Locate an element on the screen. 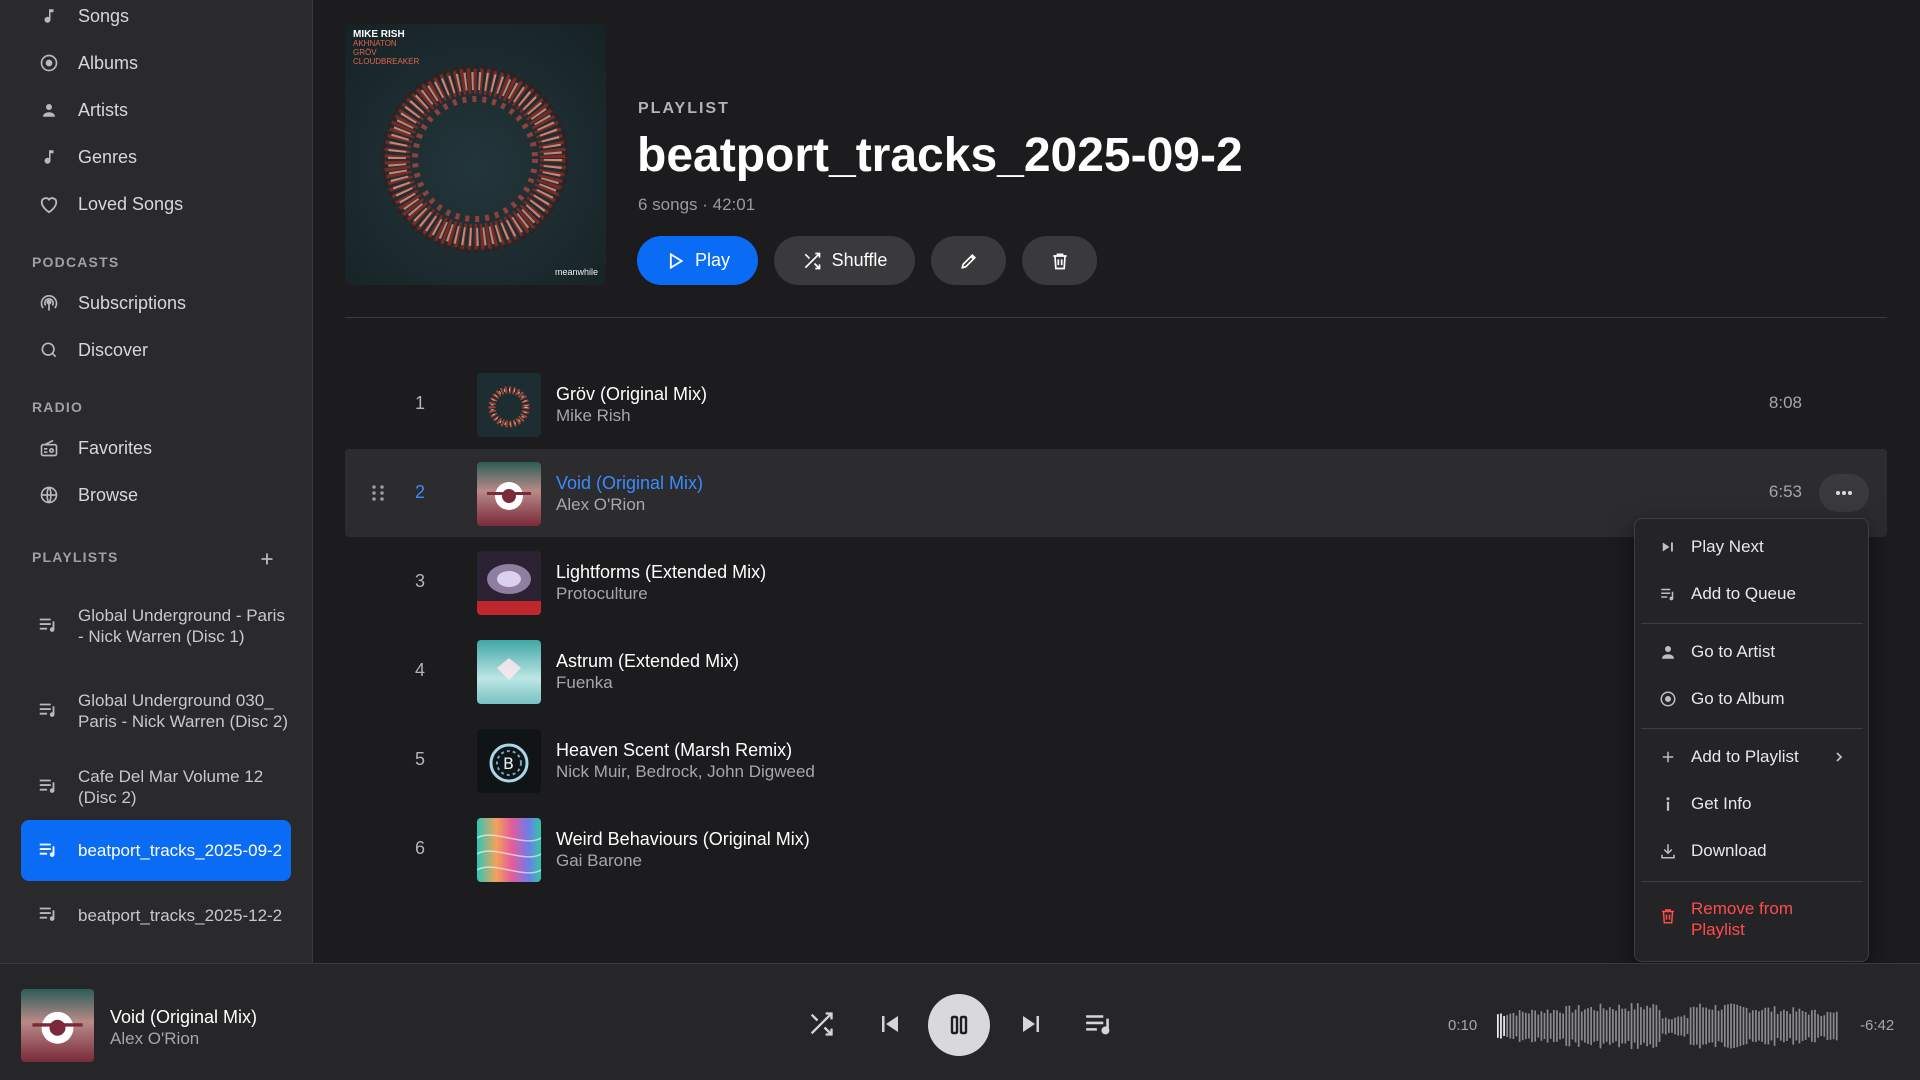 Image resolution: width=1920 pixels, height=1080 pixels. sidebar-playlist-item-active: beatport_tracks_2025-09-2 is located at coordinates (156, 850).